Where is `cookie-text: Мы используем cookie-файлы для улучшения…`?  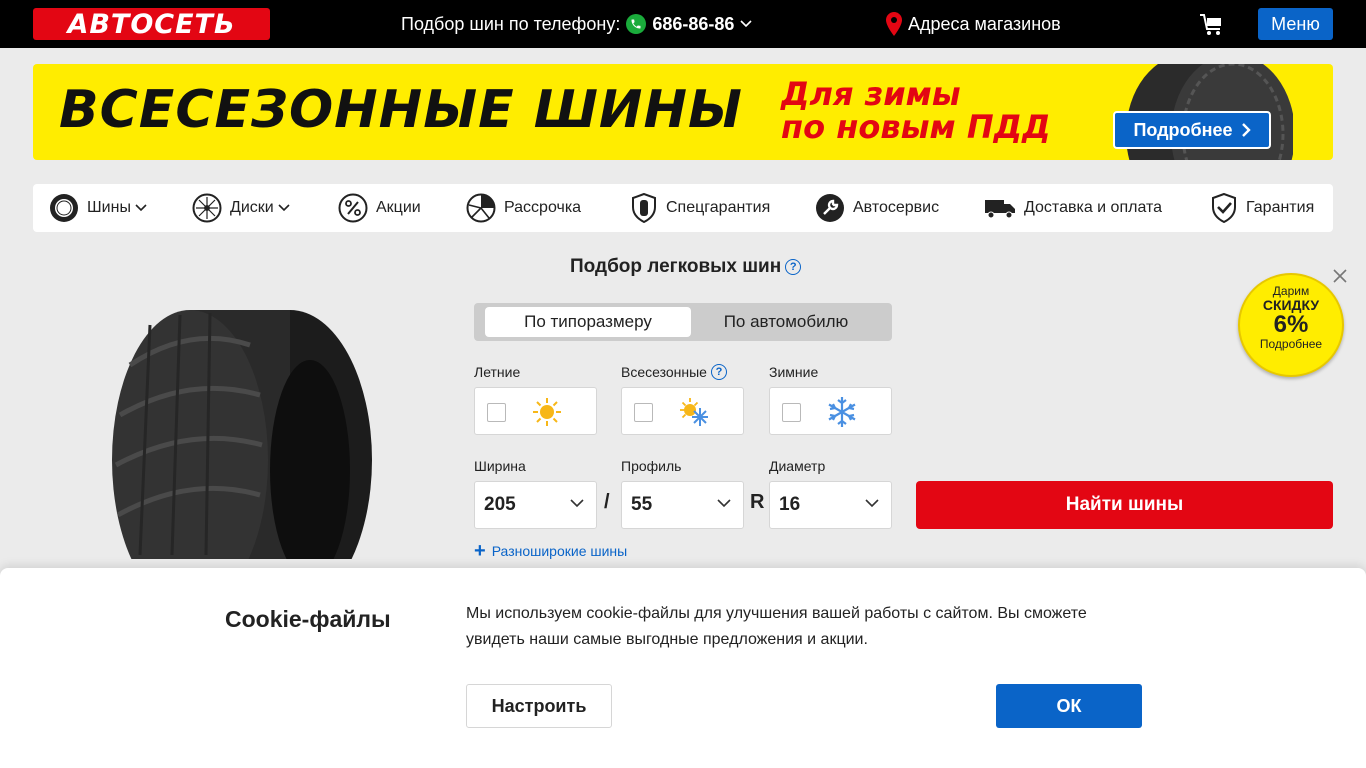 cookie-text: Мы используем cookie-файлы для улучшения… is located at coordinates (776, 626).